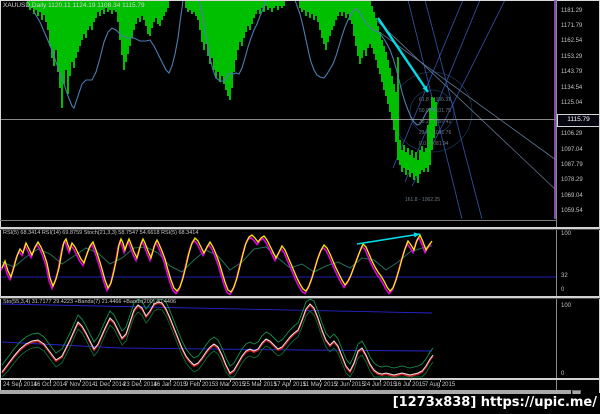  What do you see at coordinates (566, 234) in the screenshot?
I see `rsi-axis-label: 100` at bounding box center [566, 234].